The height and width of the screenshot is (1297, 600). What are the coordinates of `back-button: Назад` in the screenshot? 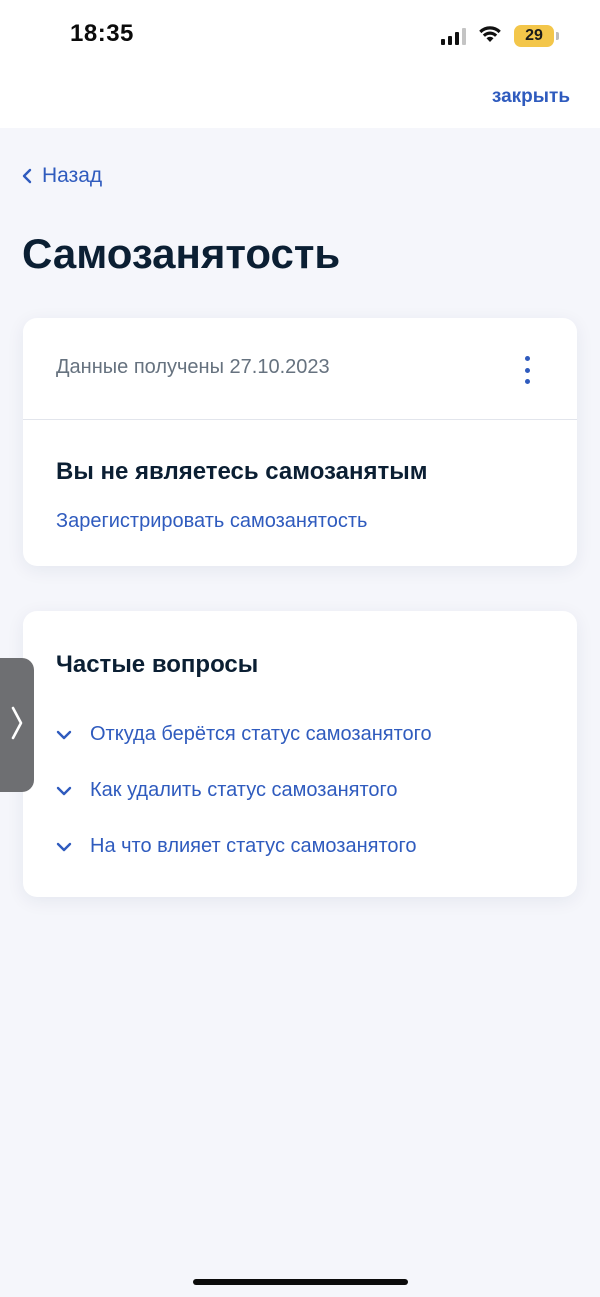 It's located at (62, 176).